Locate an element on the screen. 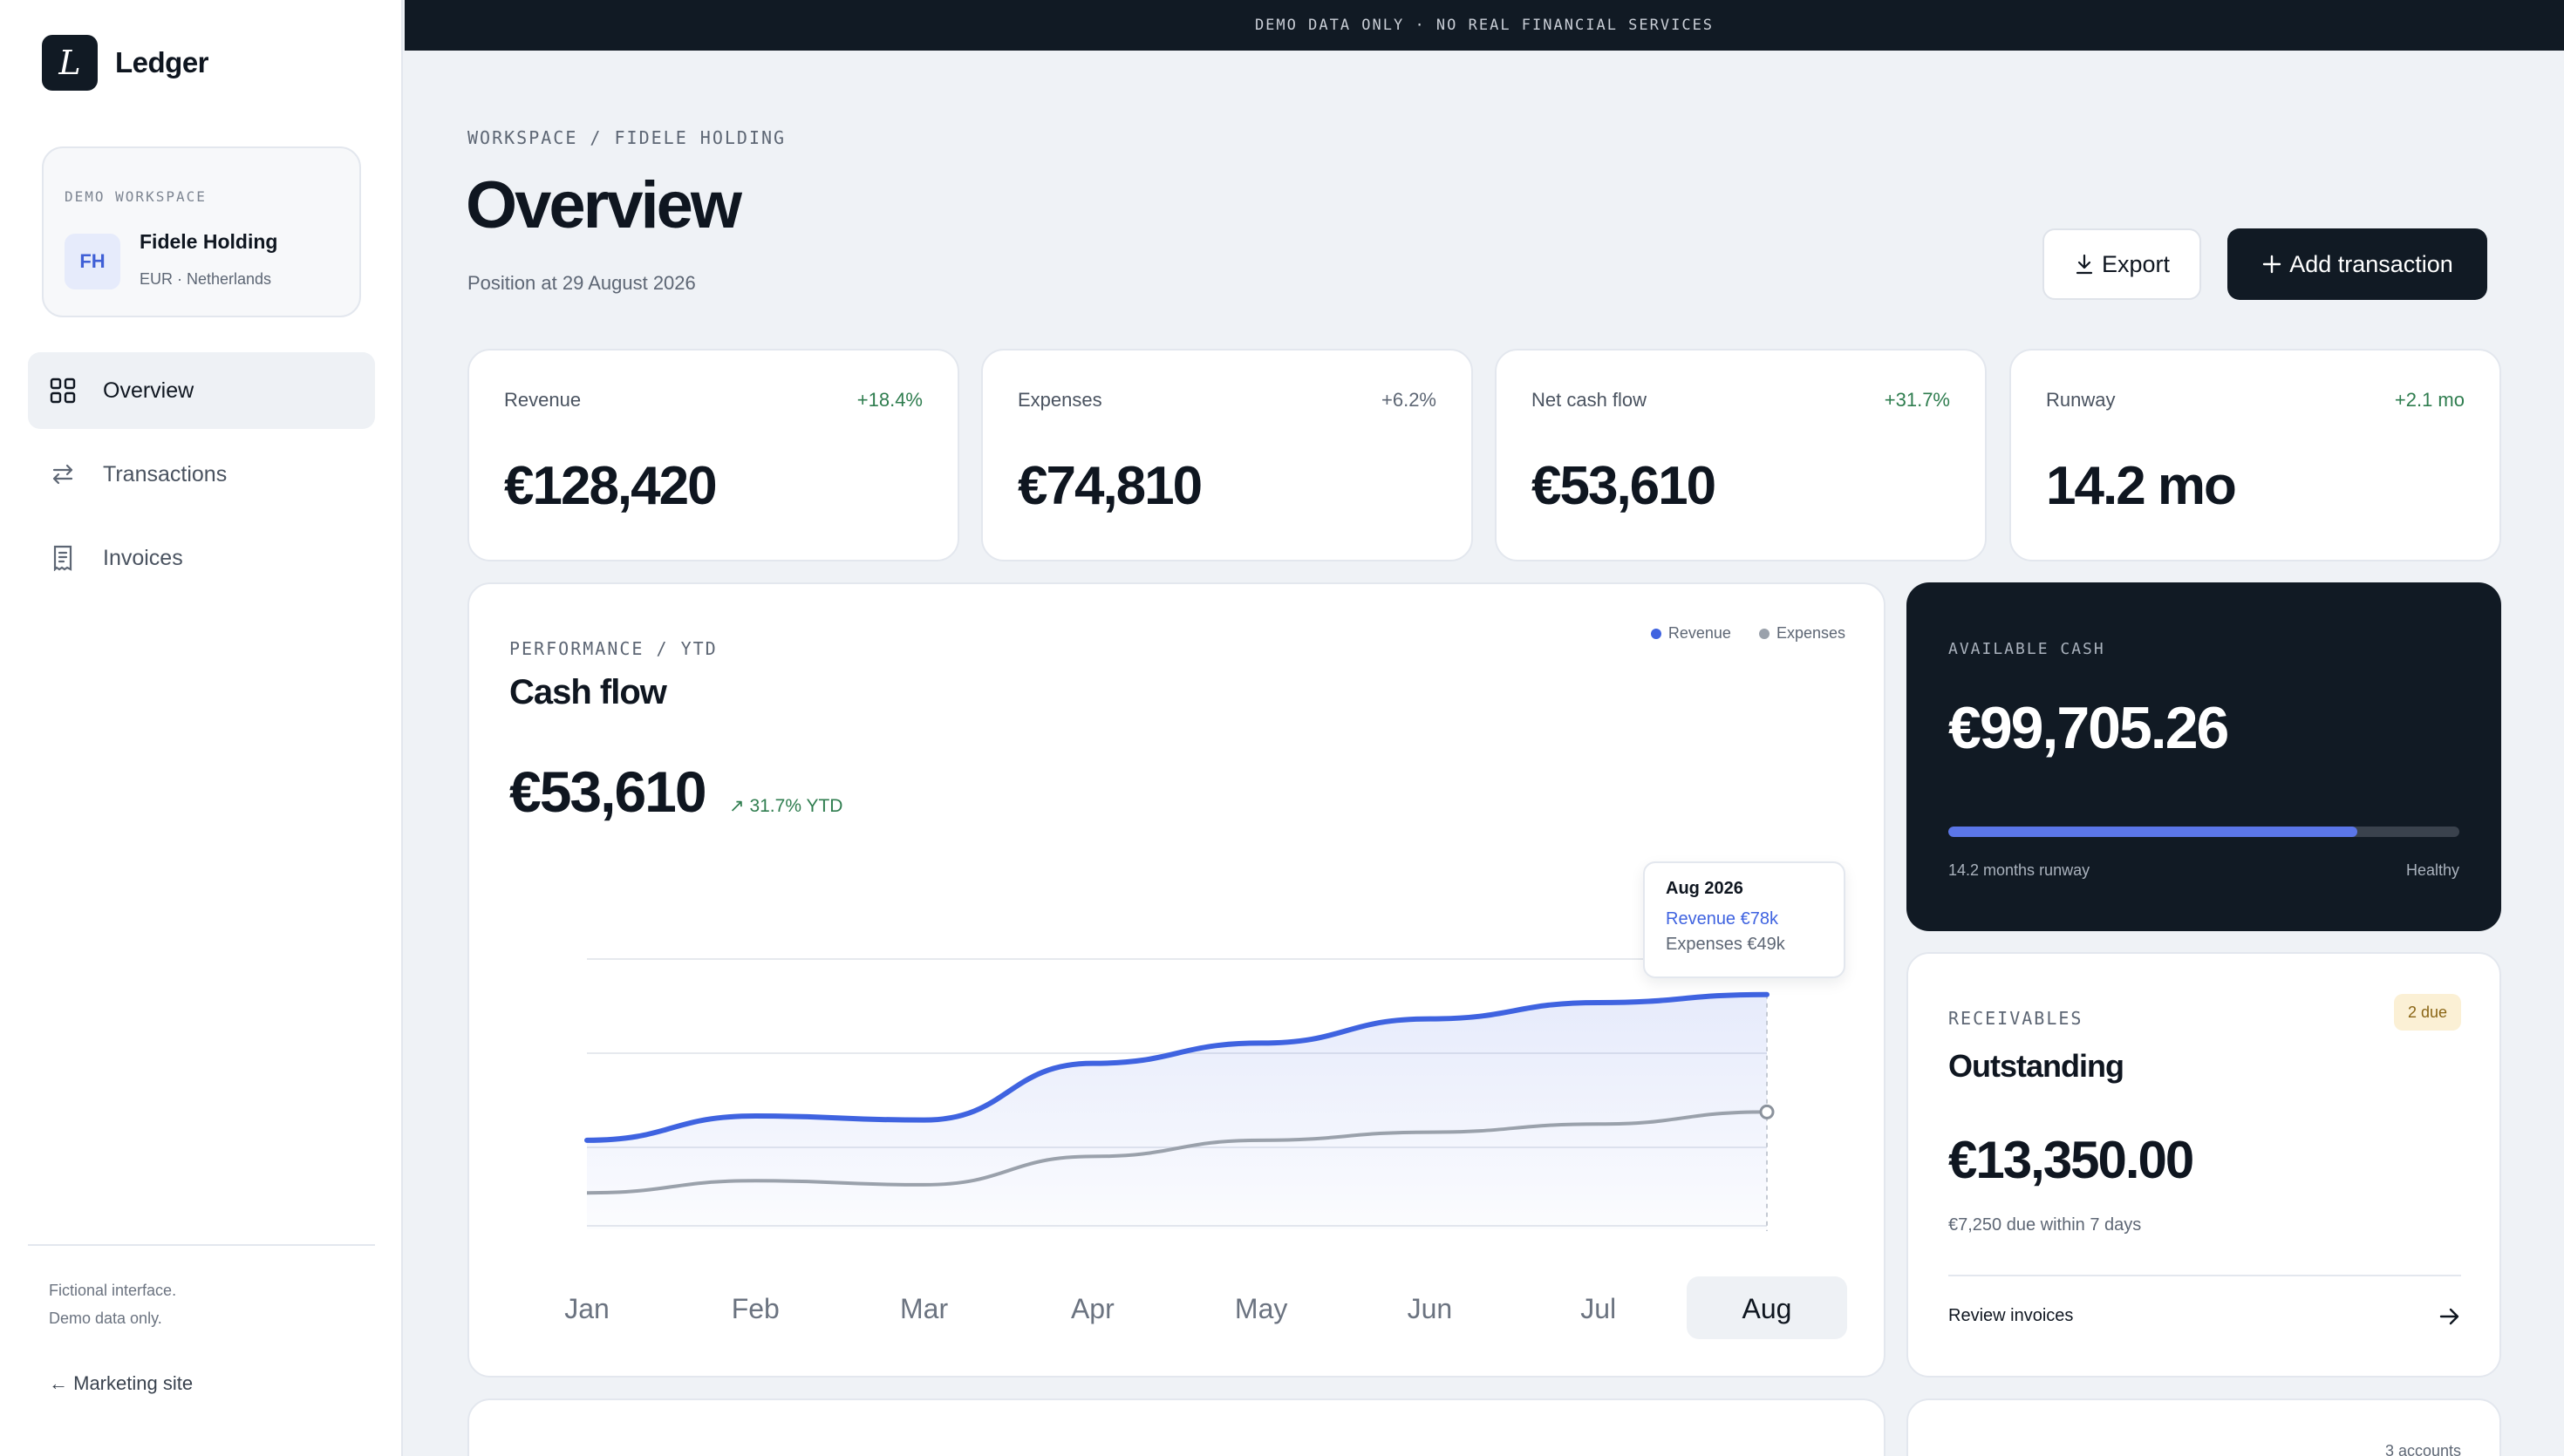  sidebar-item-transactions: Transactions is located at coordinates (201, 474).